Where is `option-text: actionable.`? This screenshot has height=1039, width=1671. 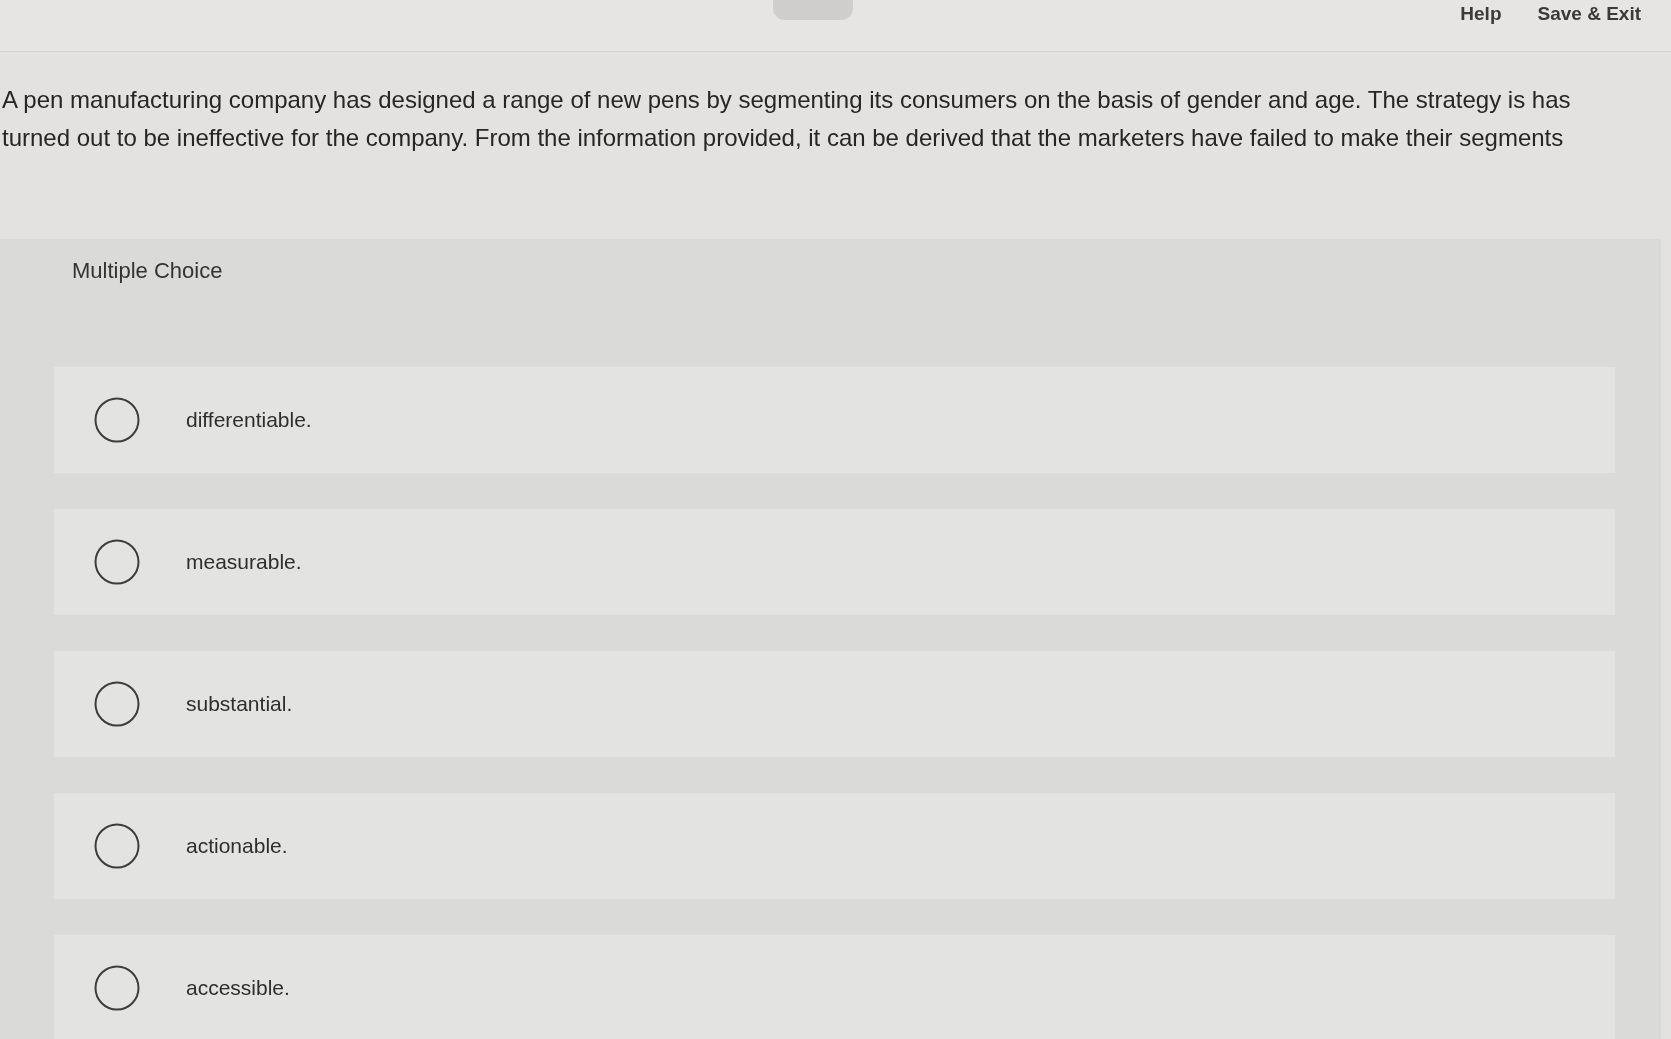 option-text: actionable. is located at coordinates (237, 846).